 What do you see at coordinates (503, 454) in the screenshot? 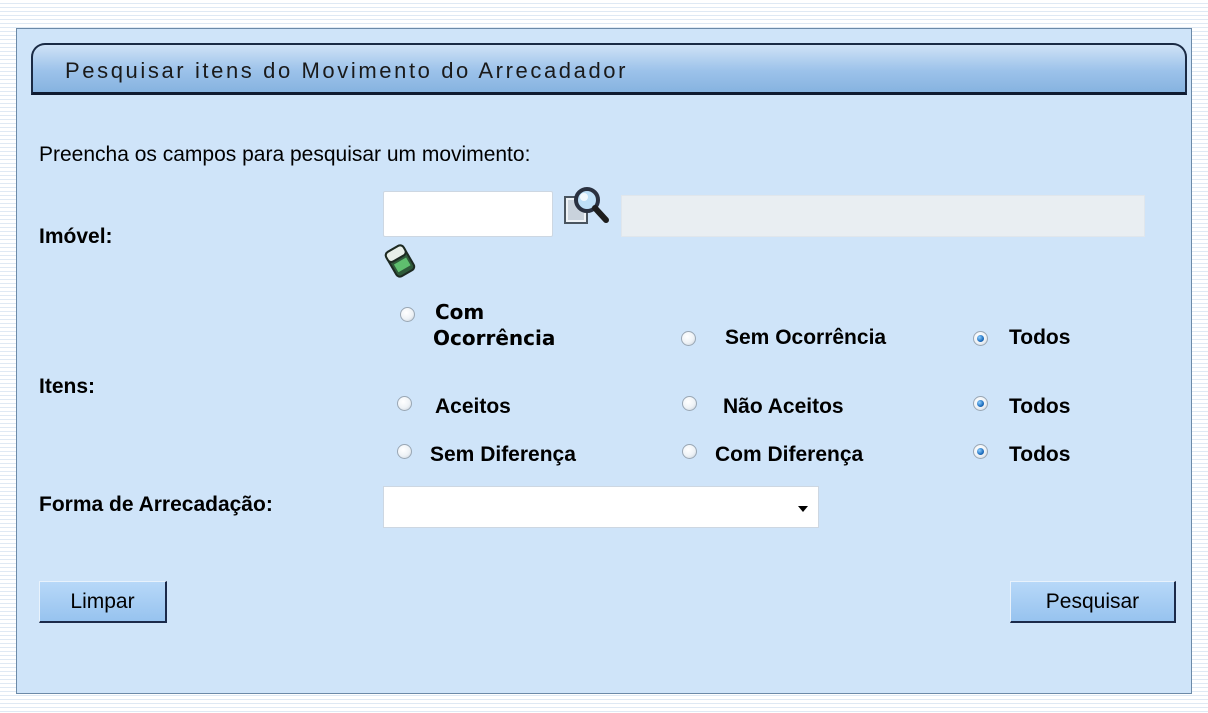
I see `radio-label-sem-diferenca: Sem Diferença` at bounding box center [503, 454].